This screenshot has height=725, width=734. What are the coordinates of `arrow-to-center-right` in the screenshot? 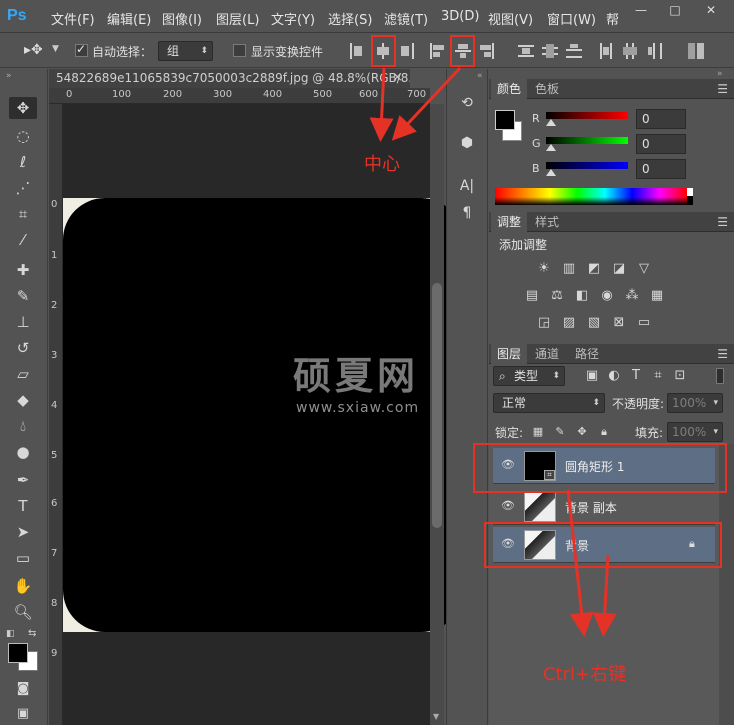 It's located at (426, 103).